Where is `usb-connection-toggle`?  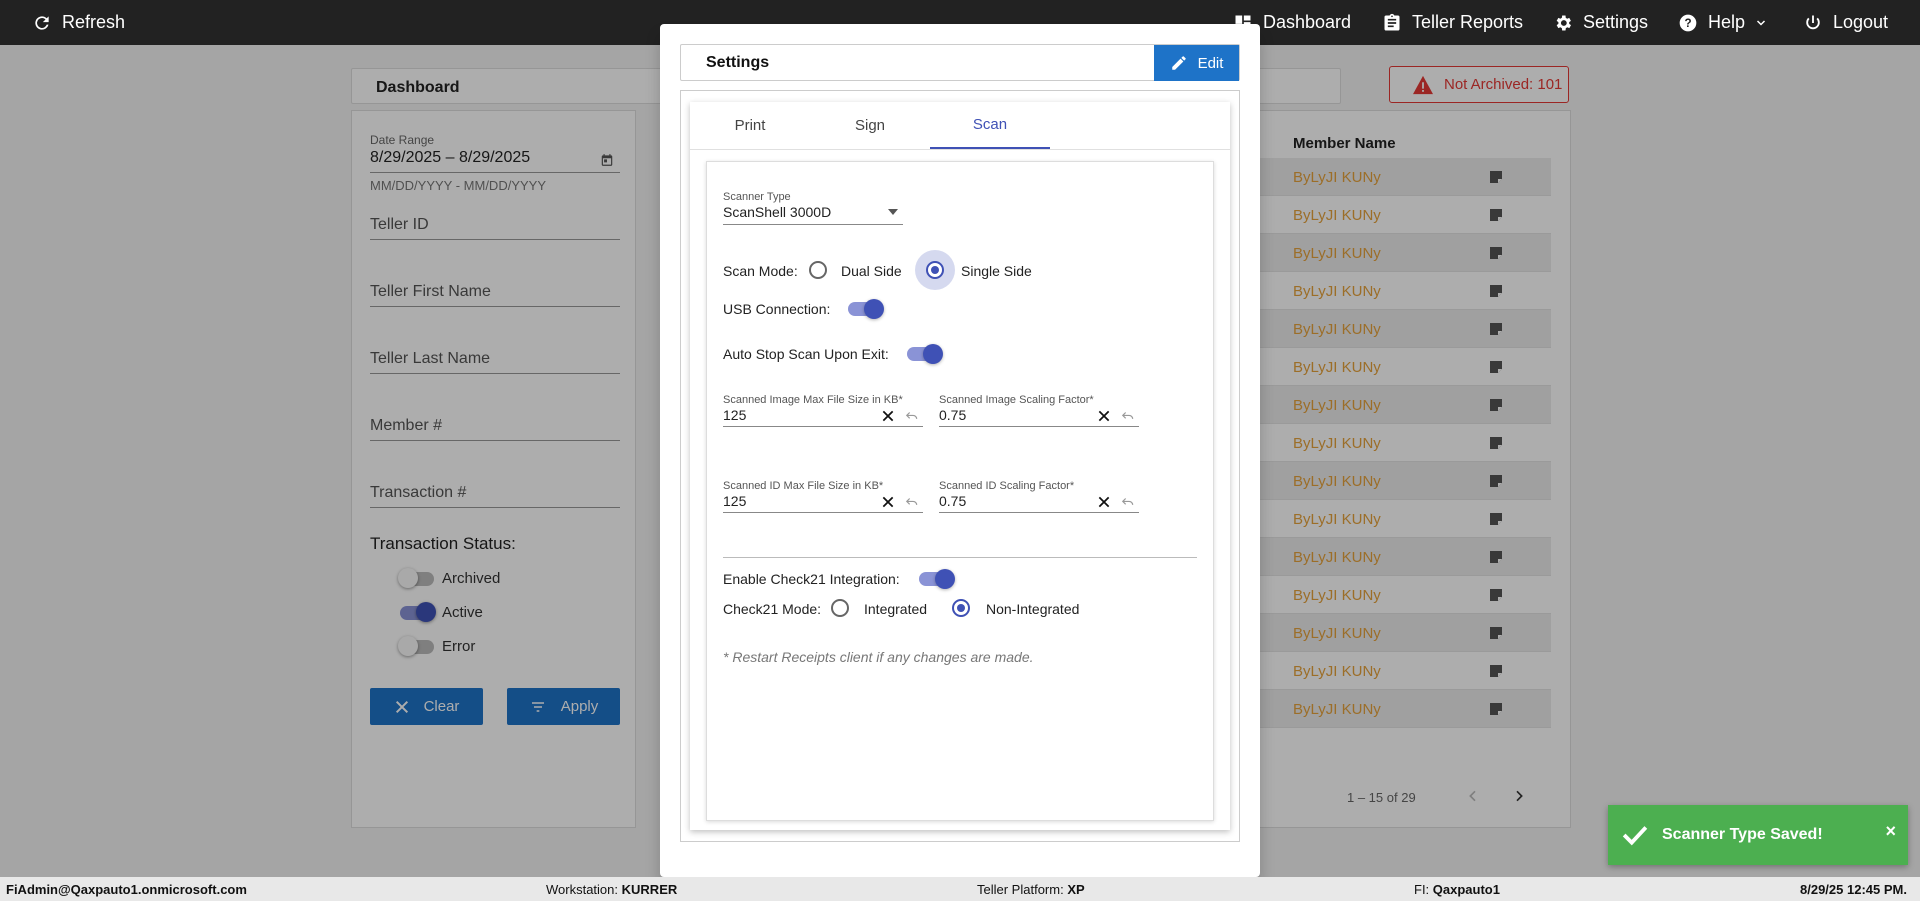 usb-connection-toggle is located at coordinates (866, 309).